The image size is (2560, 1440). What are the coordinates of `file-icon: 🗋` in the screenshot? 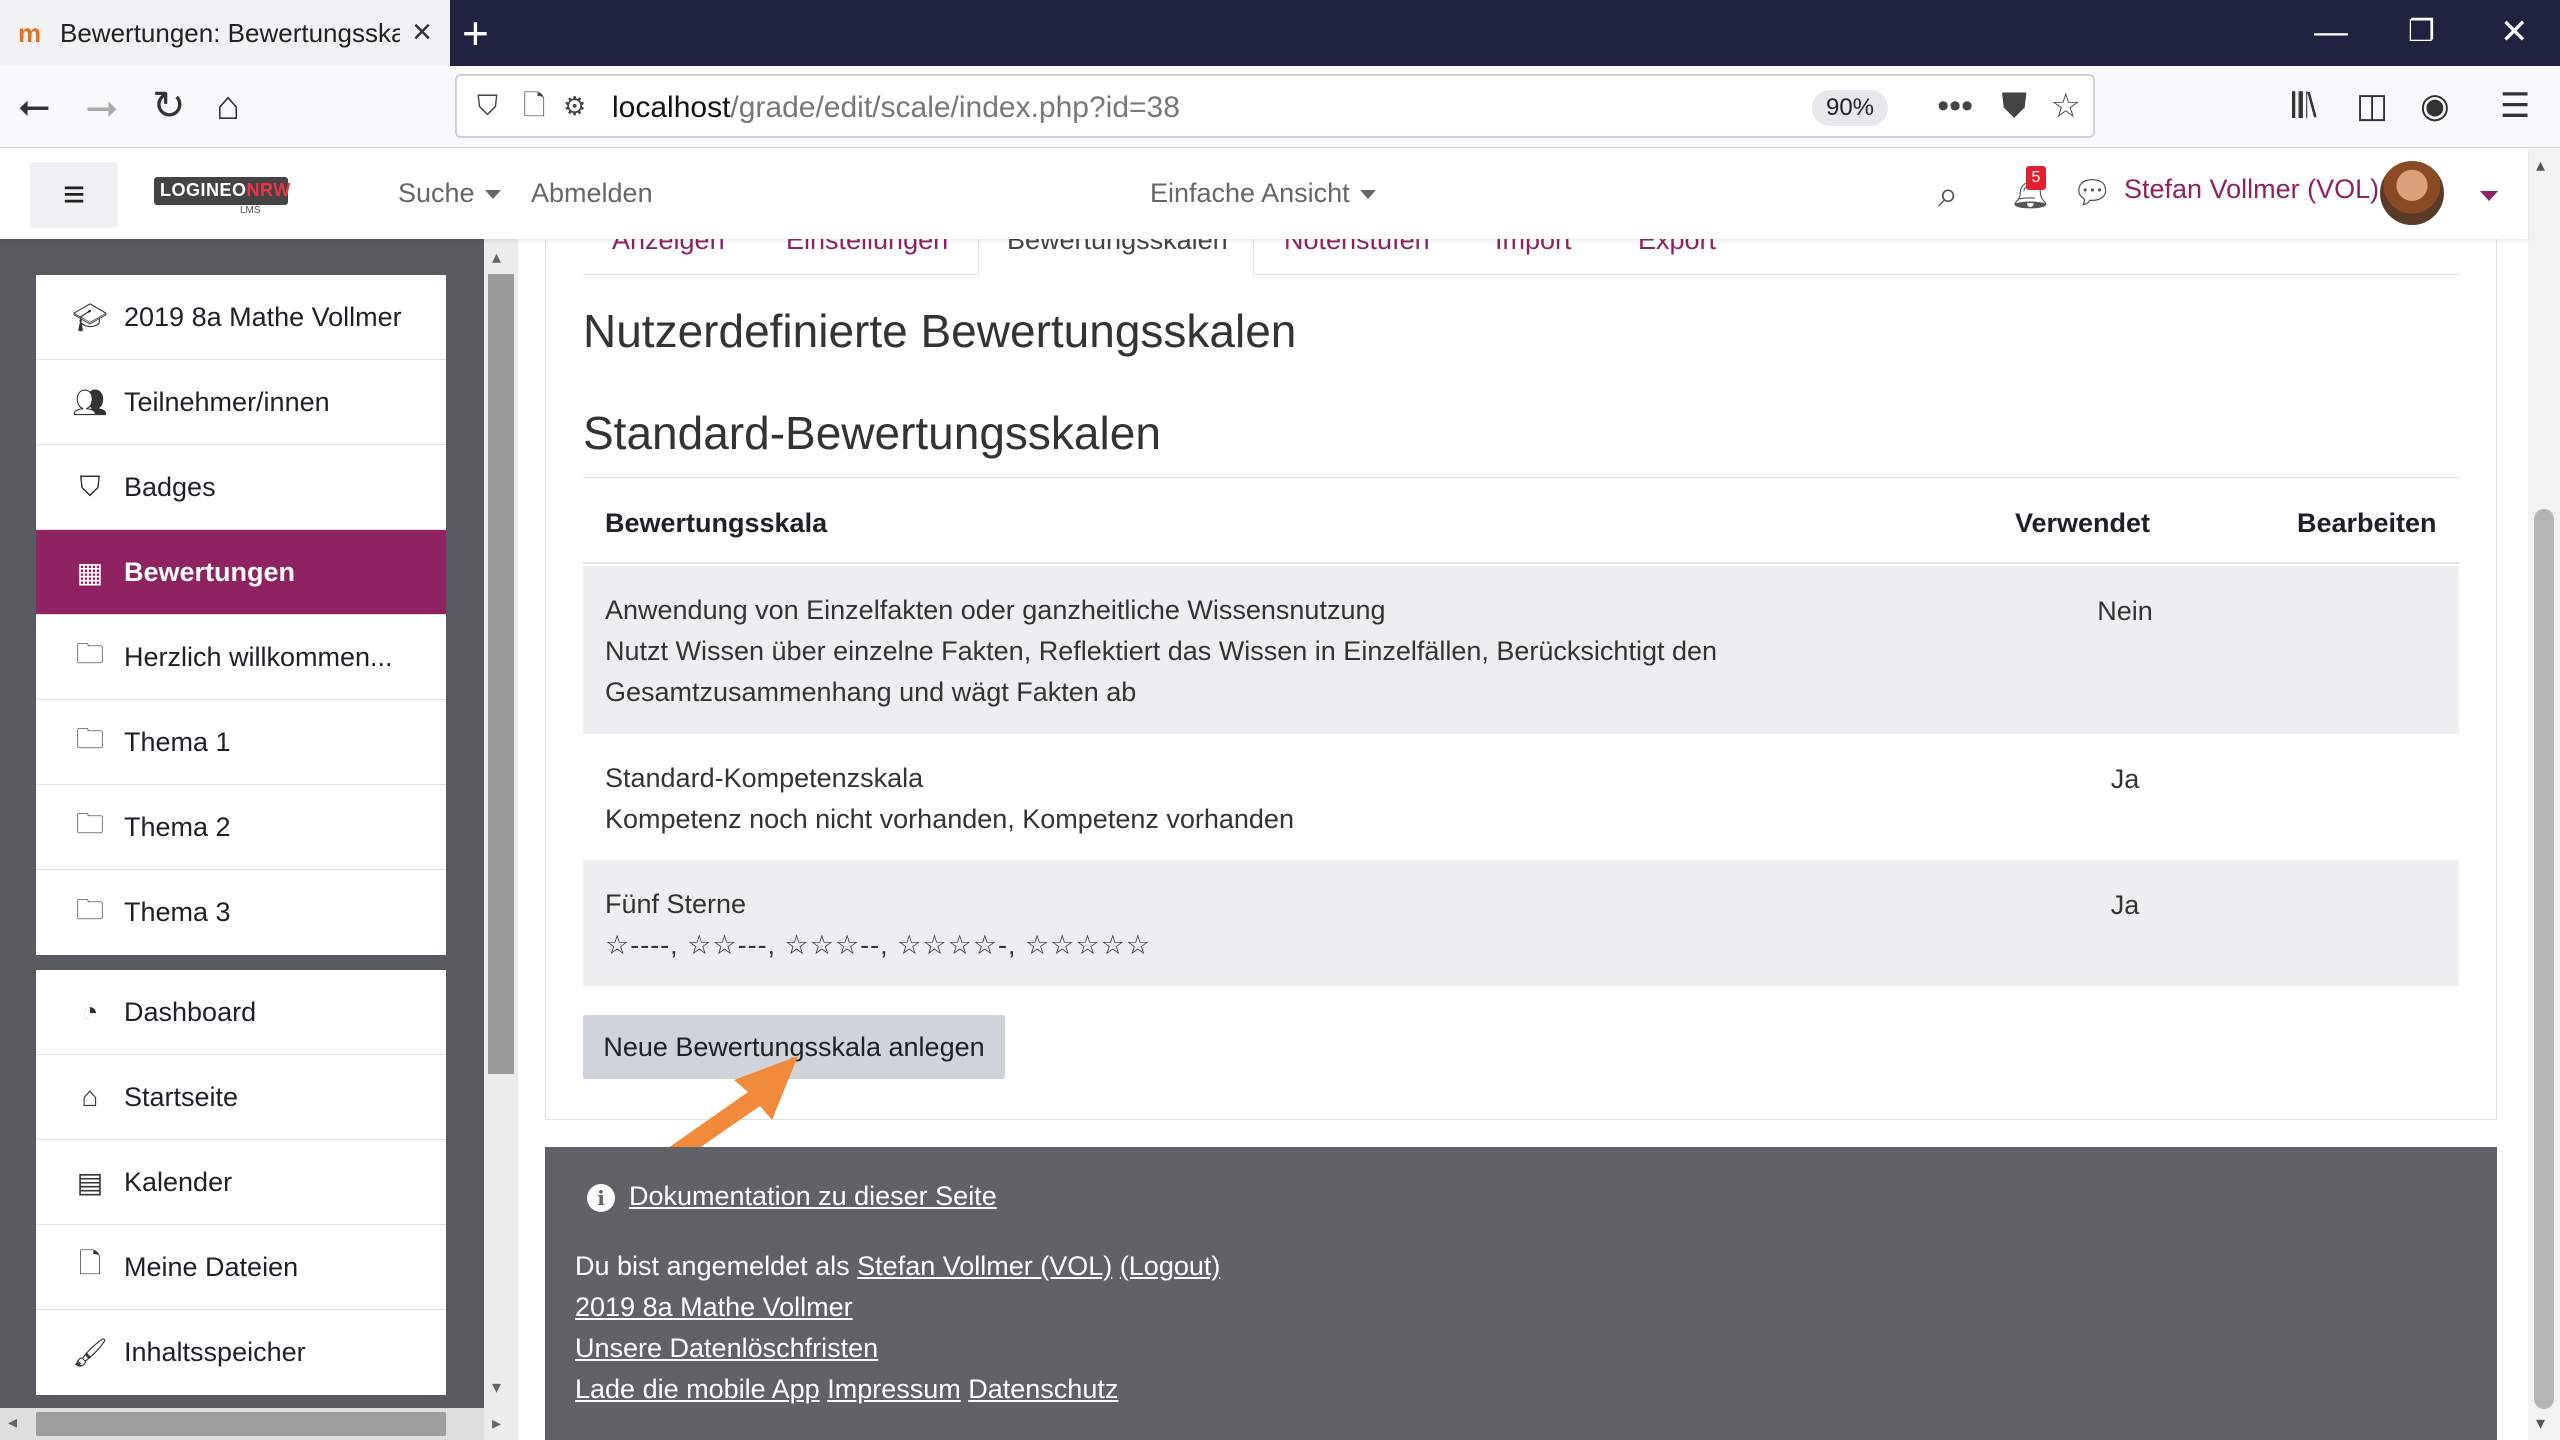 It's located at (90, 1263).